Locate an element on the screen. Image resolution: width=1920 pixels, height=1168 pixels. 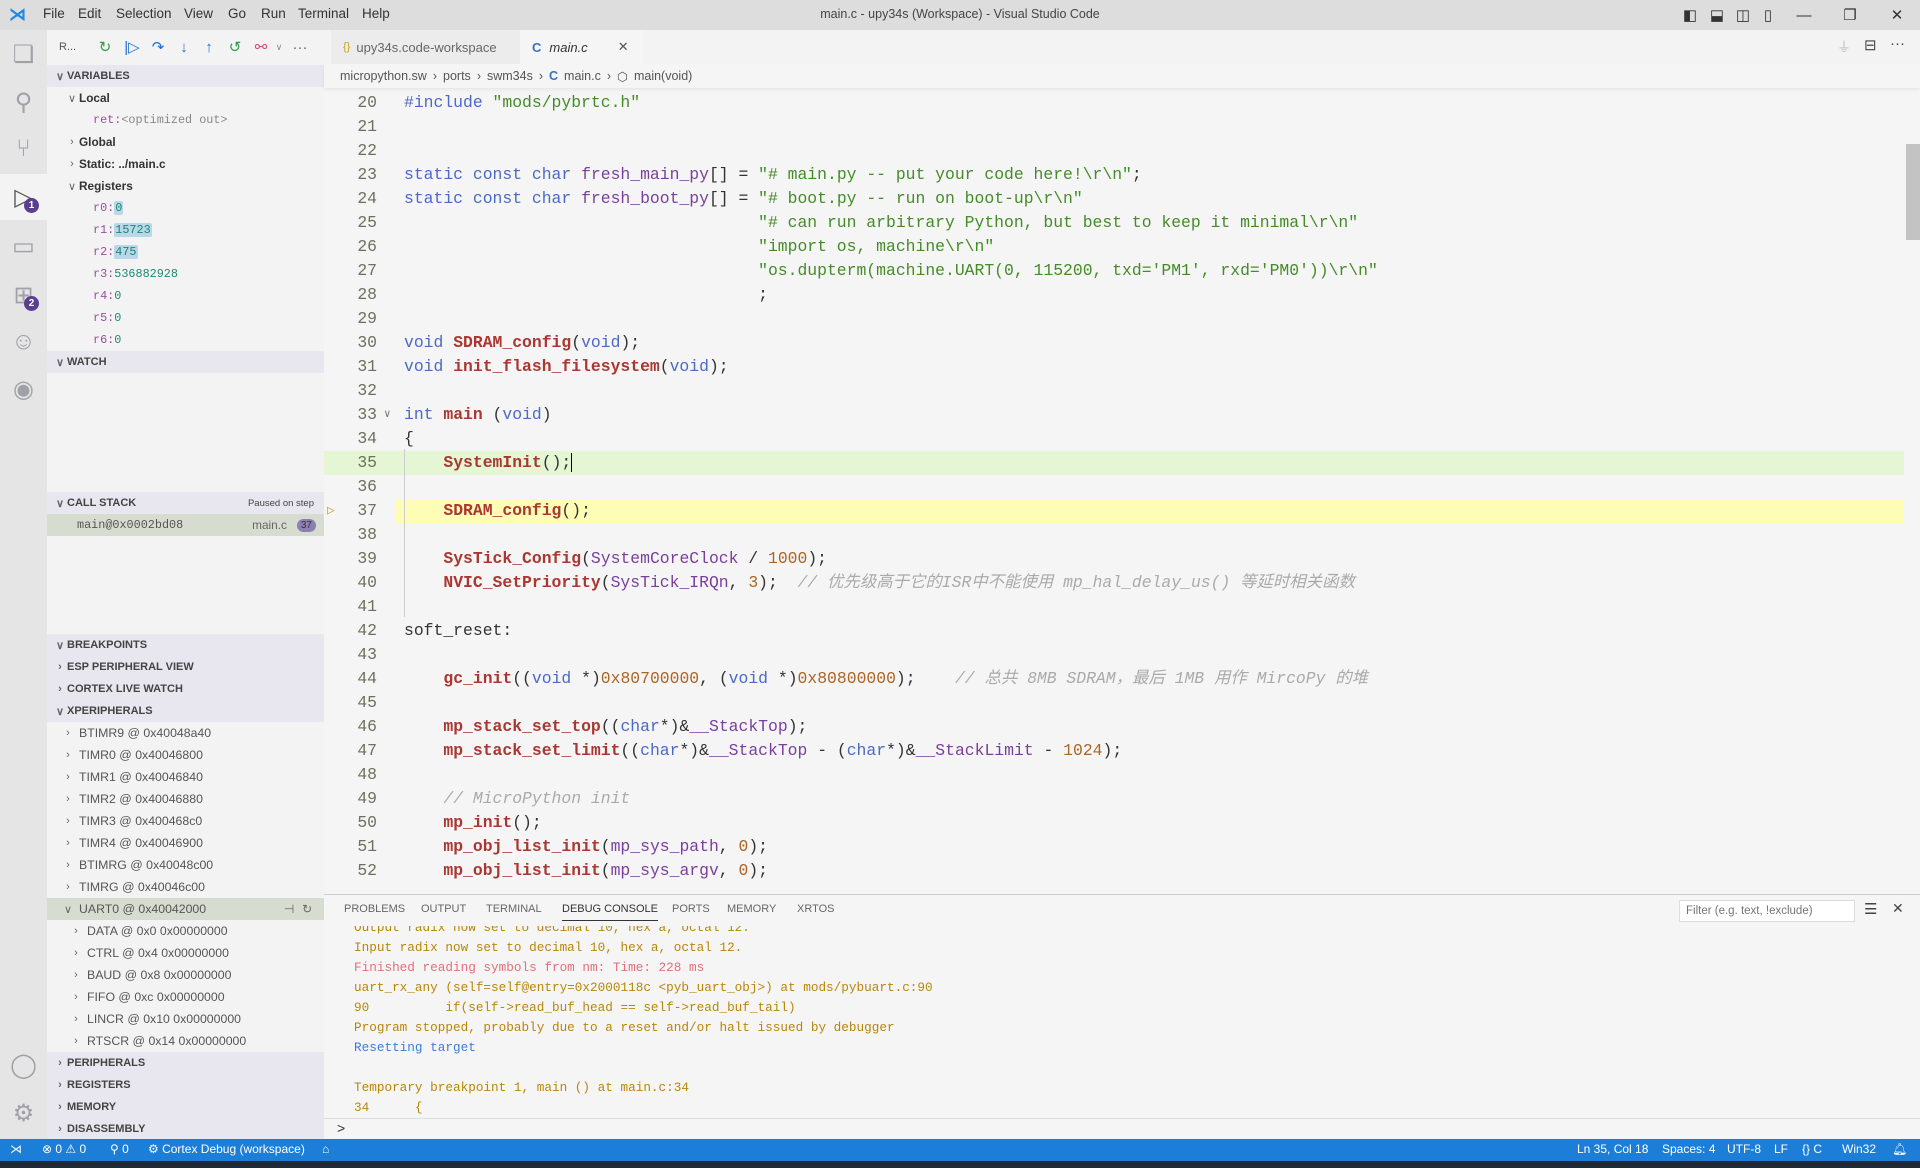
peripheral-item: › TIMR1 @ 0x40046840 is located at coordinates (185, 777).